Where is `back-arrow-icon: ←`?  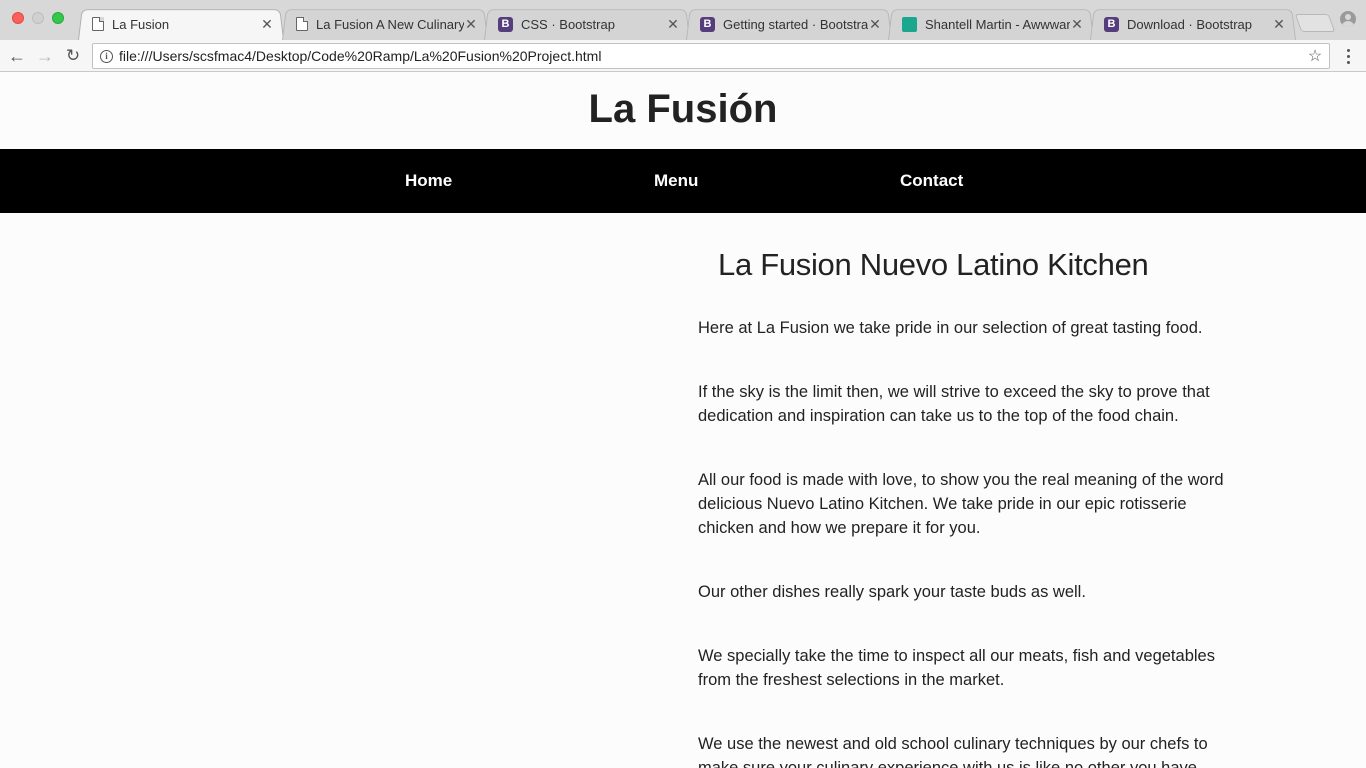
back-arrow-icon: ← is located at coordinates (17, 56).